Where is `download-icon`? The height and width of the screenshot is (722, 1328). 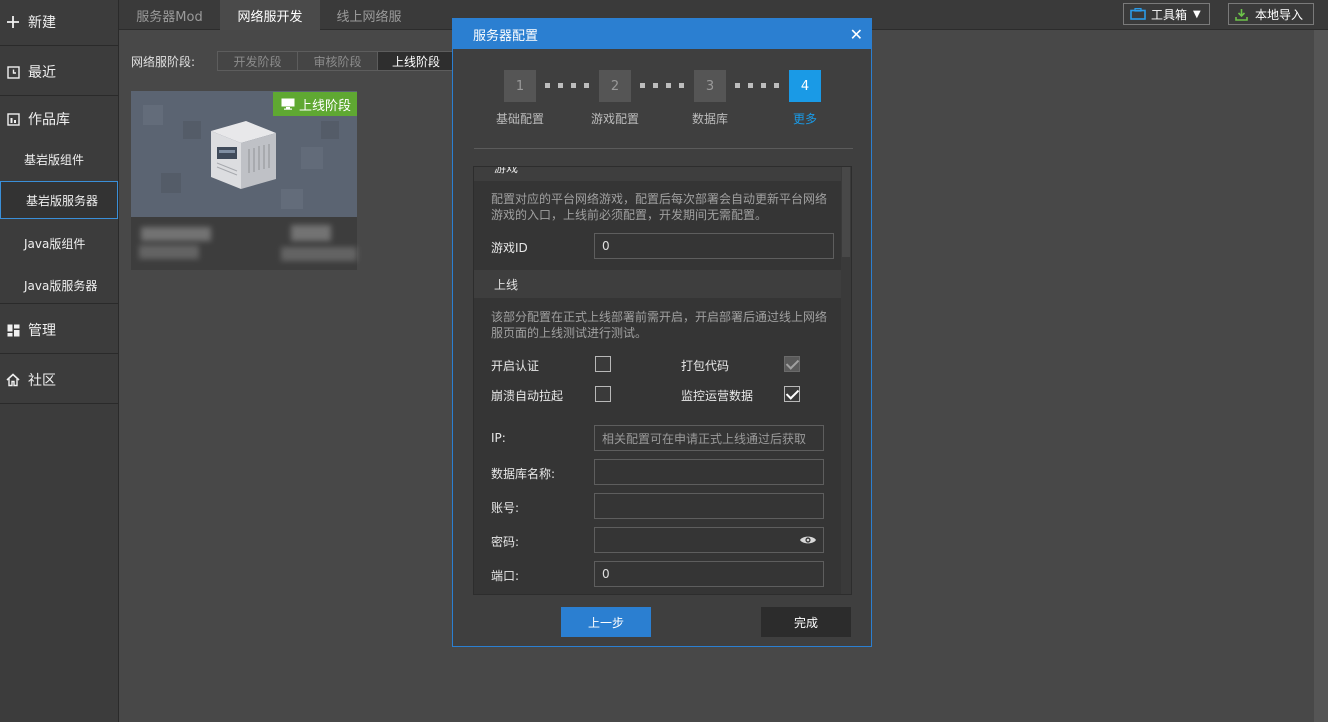
download-icon is located at coordinates (1241, 14).